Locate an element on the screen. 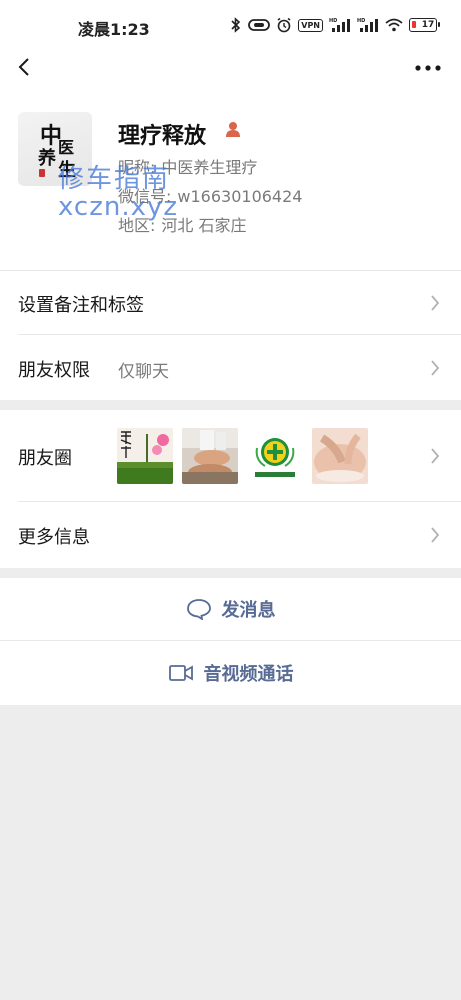  nickname-value: 中医养生理疗 is located at coordinates (209, 167).